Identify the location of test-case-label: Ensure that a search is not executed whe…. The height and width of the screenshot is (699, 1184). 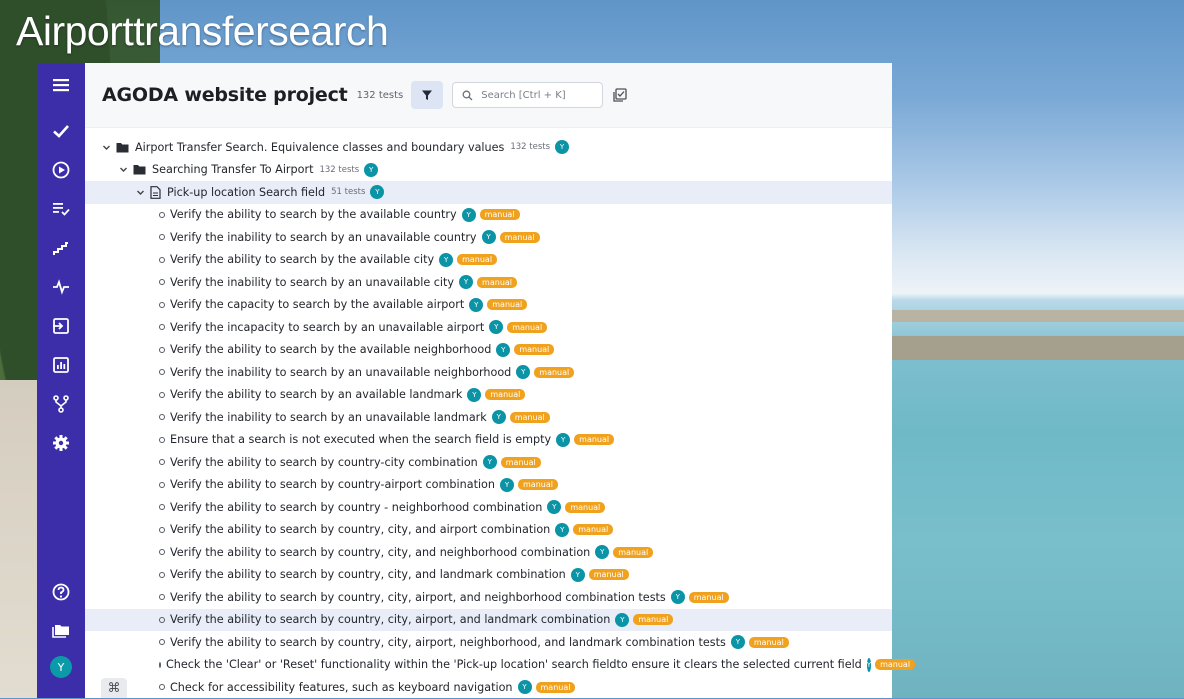
(361, 440).